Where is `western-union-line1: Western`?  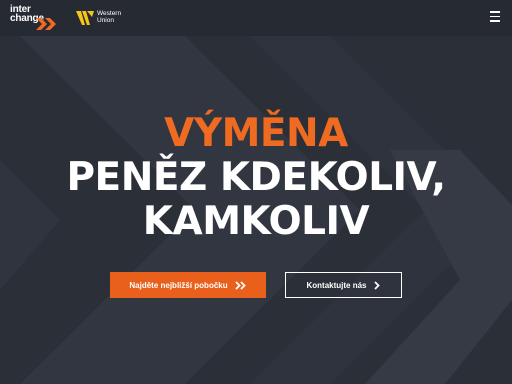 western-union-line1: Western is located at coordinates (109, 13).